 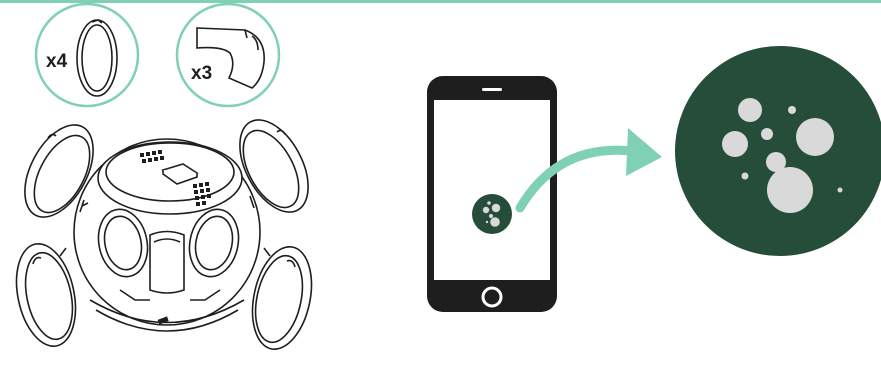 What do you see at coordinates (57, 61) in the screenshot?
I see `ring-quantity-label: x4` at bounding box center [57, 61].